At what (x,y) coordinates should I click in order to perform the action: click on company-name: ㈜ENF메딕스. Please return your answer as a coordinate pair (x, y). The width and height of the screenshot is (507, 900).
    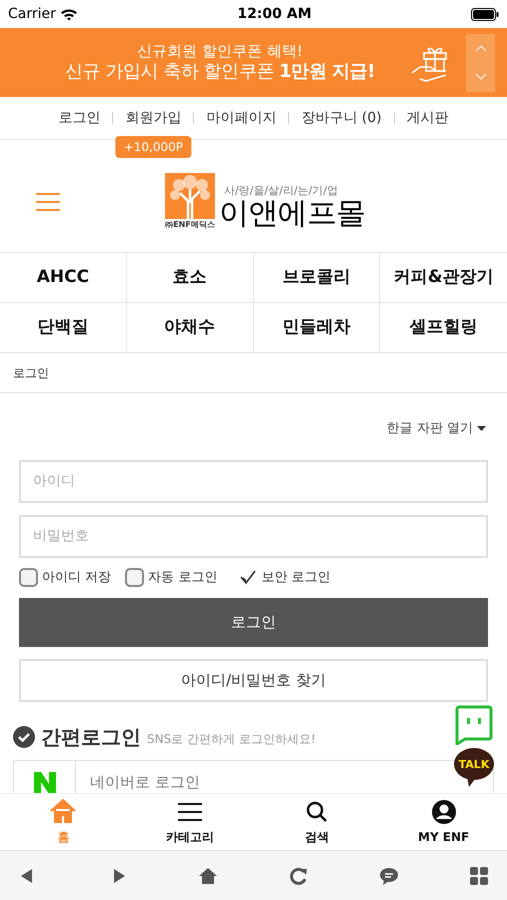
    Looking at the image, I should click on (190, 225).